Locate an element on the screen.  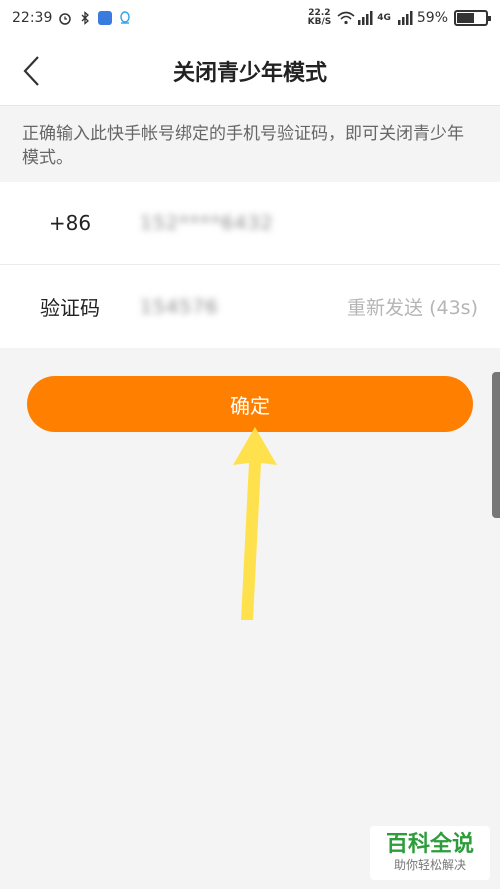
battery-icon is located at coordinates (472, 18).